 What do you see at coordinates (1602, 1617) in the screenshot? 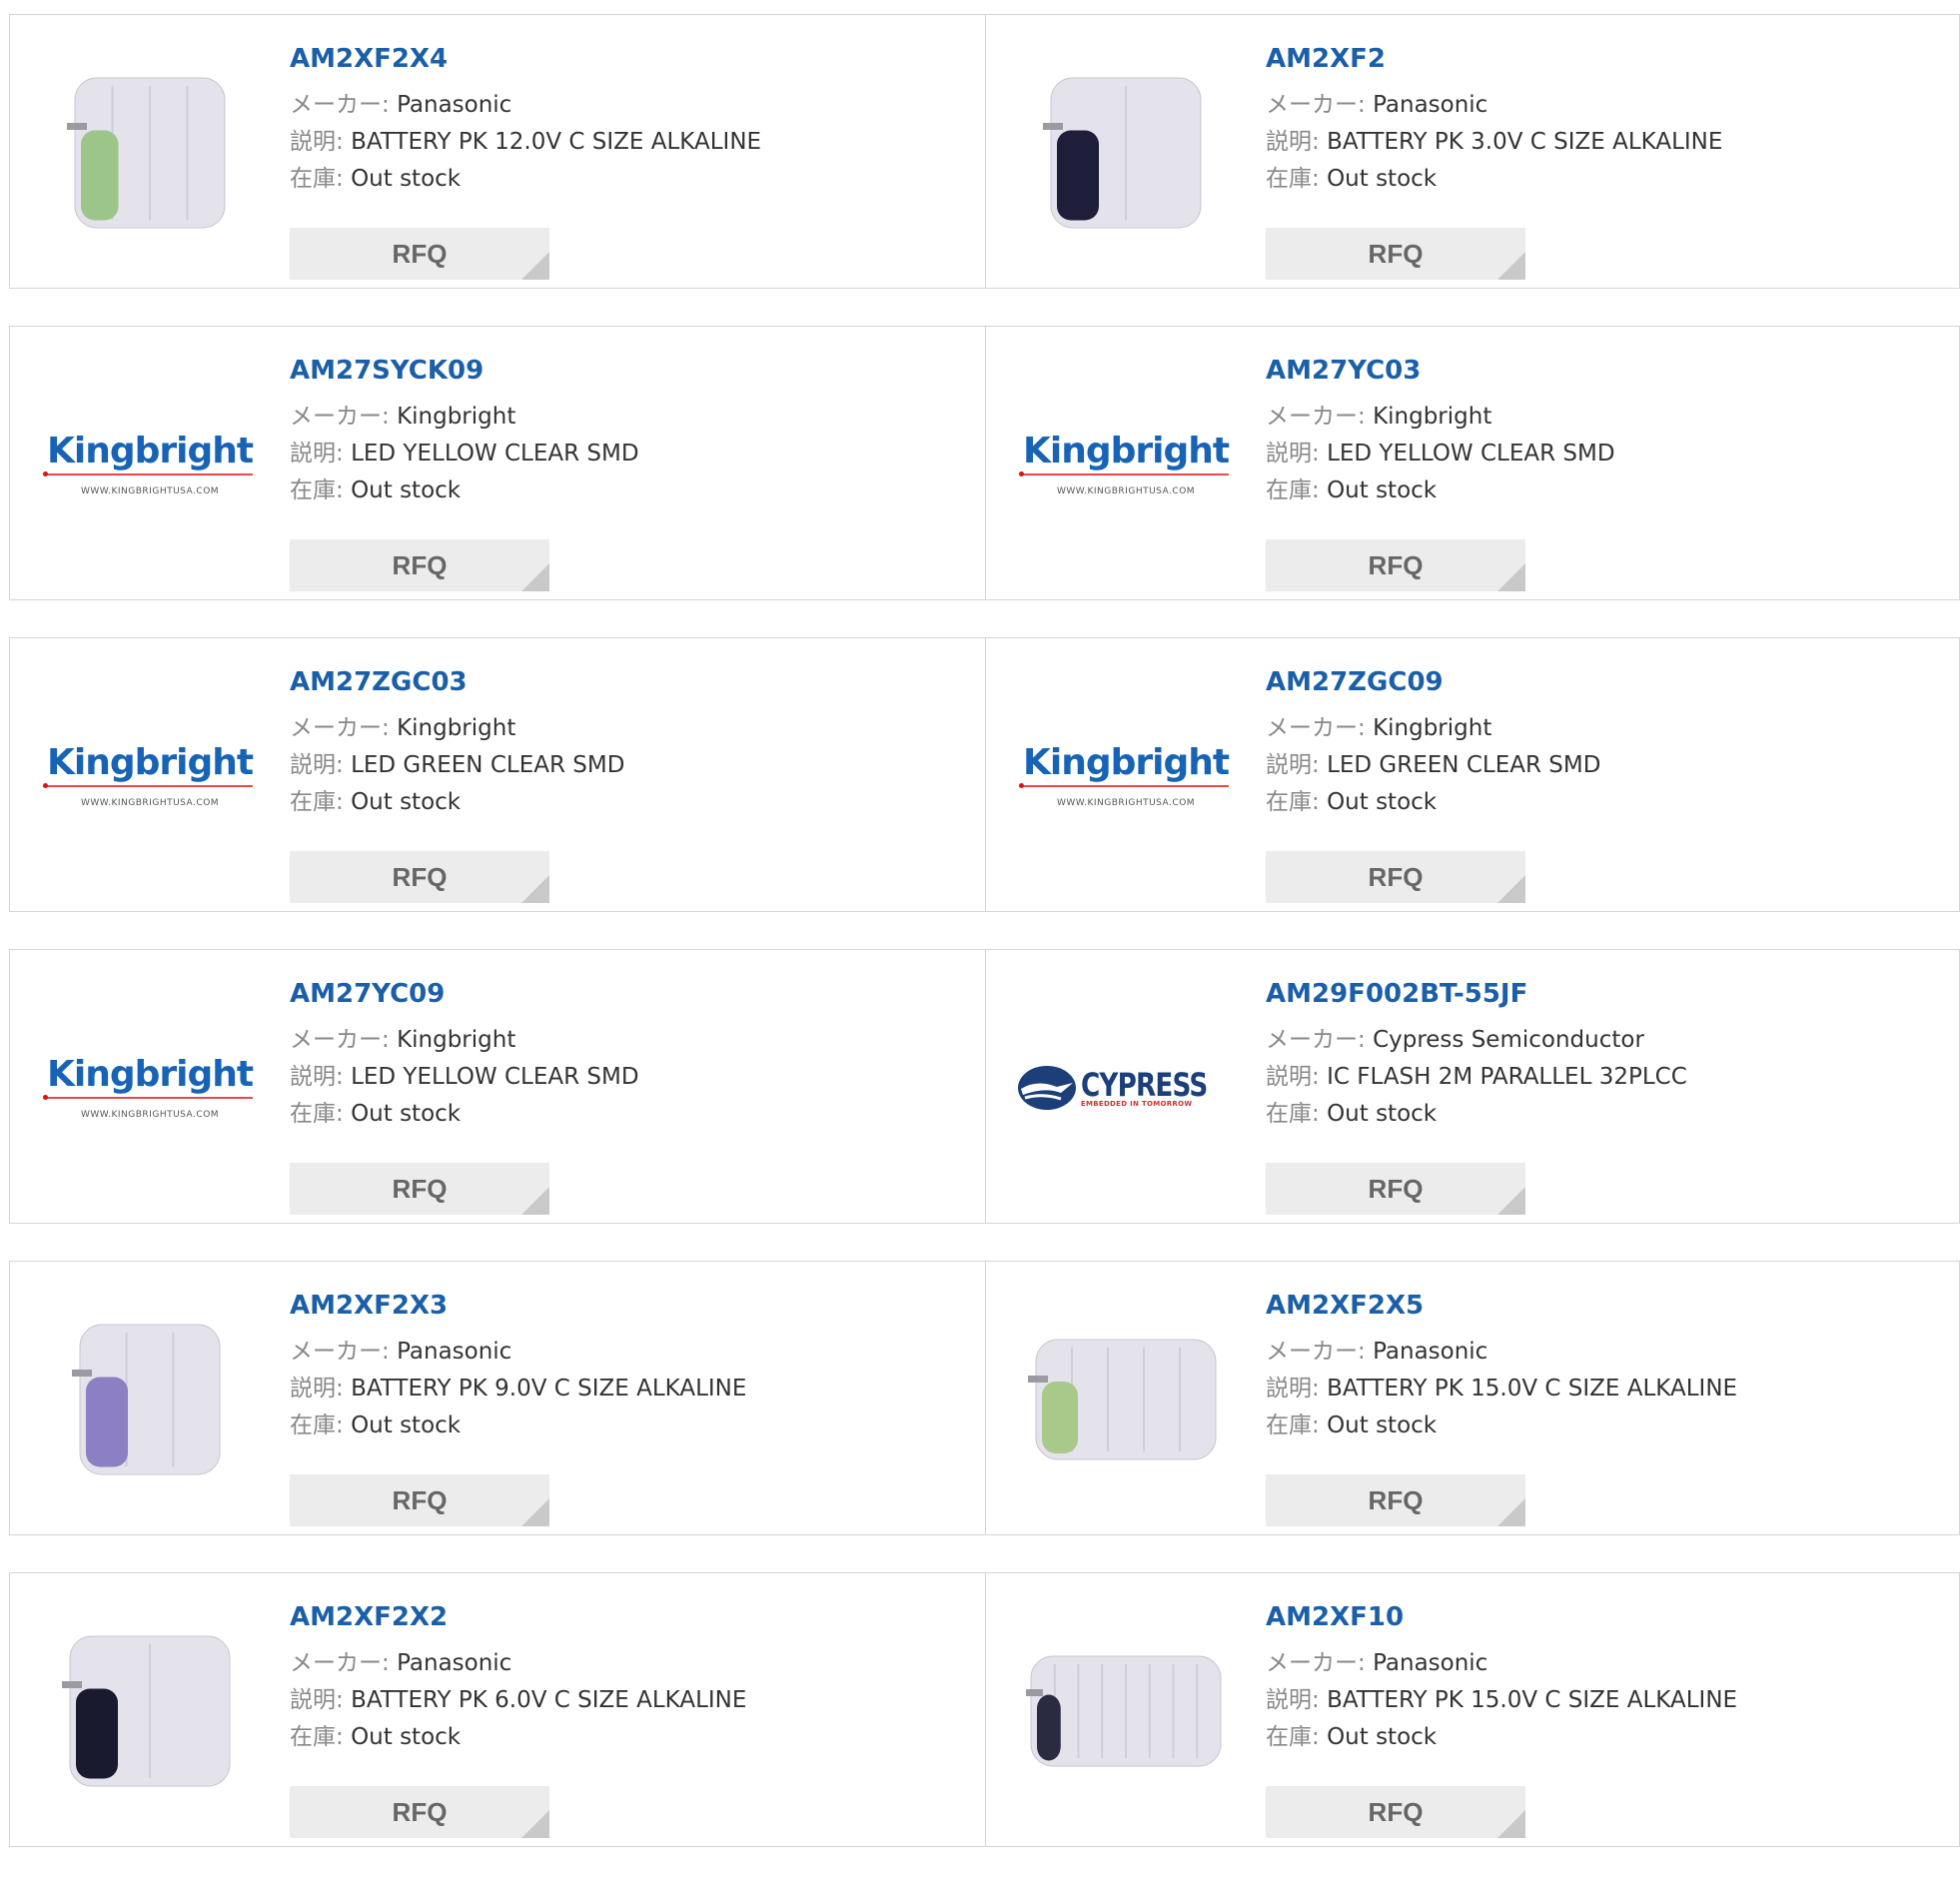
I see `part-number-link: AM2XF10` at bounding box center [1602, 1617].